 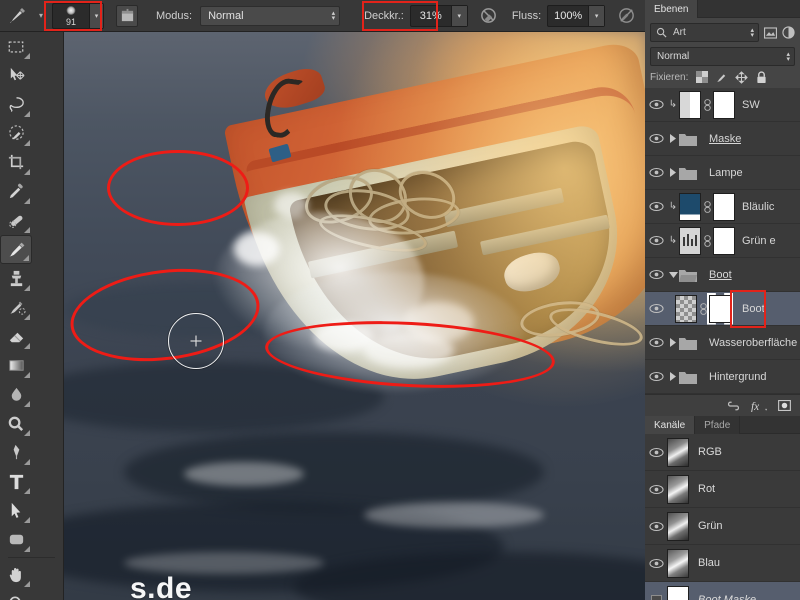 What do you see at coordinates (16, 307) in the screenshot?
I see `history-brush-tool` at bounding box center [16, 307].